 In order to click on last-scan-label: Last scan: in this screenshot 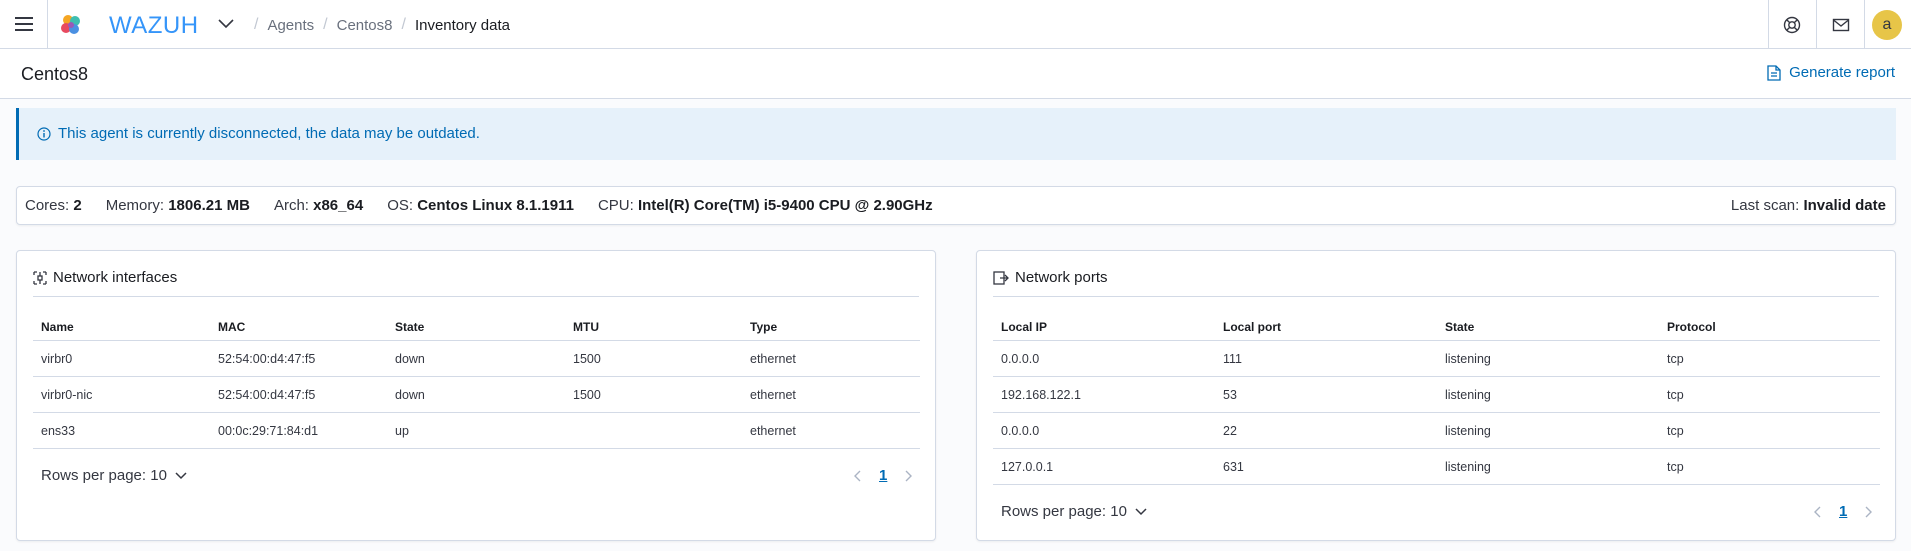, I will do `click(1765, 205)`.